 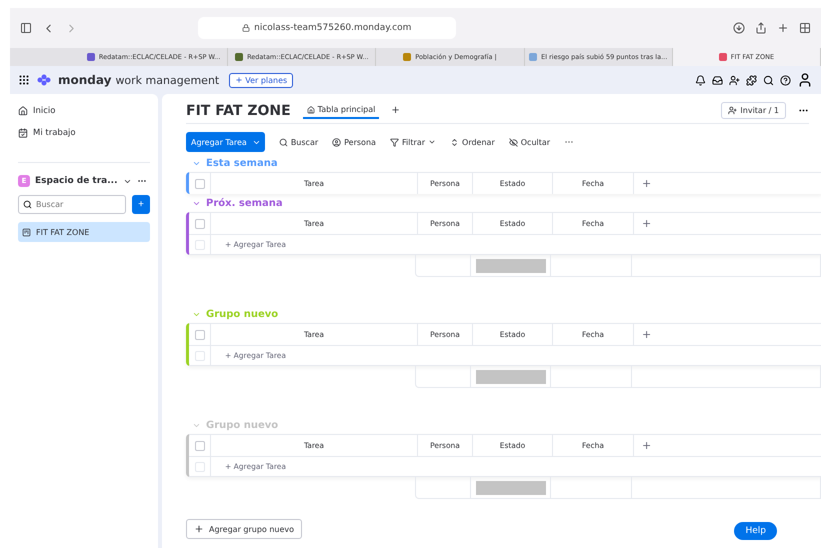 I want to click on add-group-button: Agregar grupo nuevo, so click(x=244, y=529).